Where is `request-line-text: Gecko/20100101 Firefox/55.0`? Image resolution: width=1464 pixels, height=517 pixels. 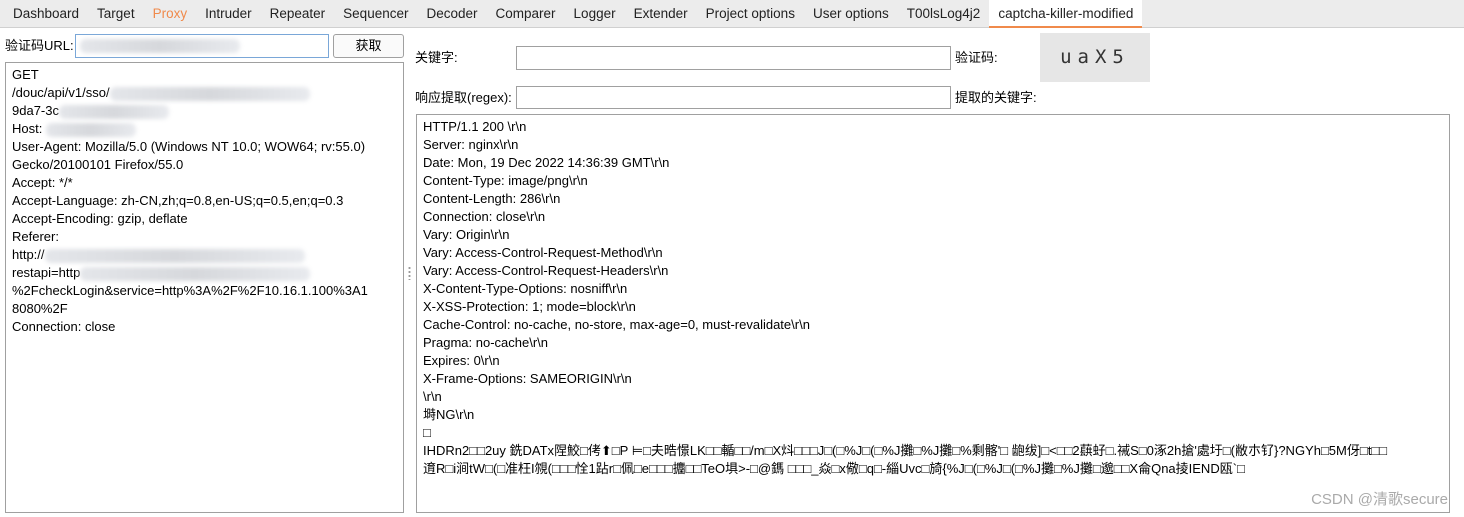 request-line-text: Gecko/20100101 Firefox/55.0 is located at coordinates (98, 164).